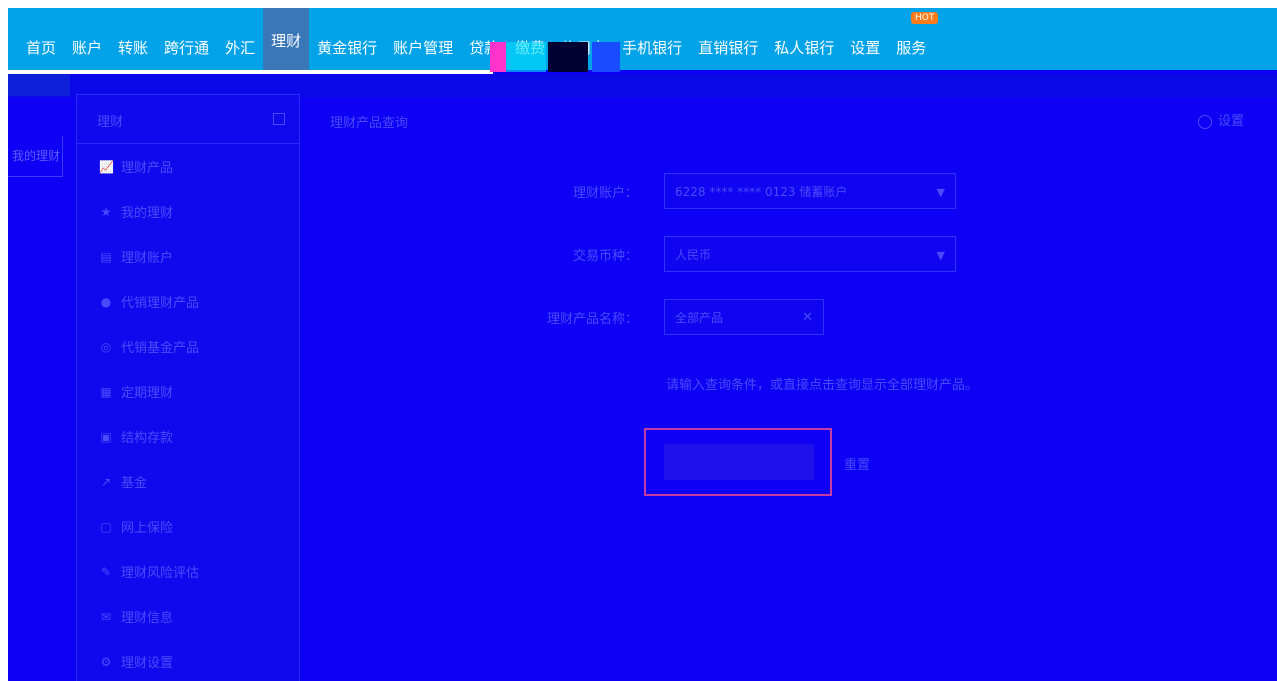  Describe the element at coordinates (188, 256) in the screenshot. I see `menu-item: ▤ 理财账户` at that location.